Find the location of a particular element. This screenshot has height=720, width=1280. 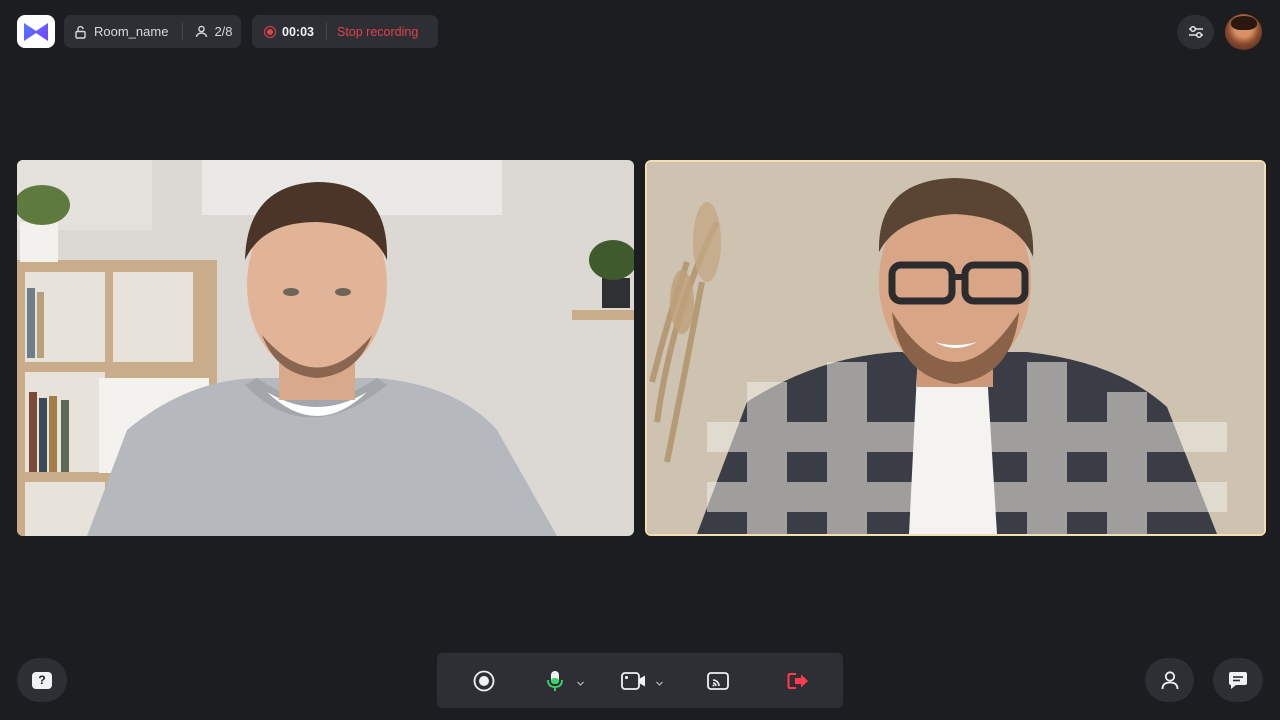

camera-options-button is located at coordinates (659, 684).